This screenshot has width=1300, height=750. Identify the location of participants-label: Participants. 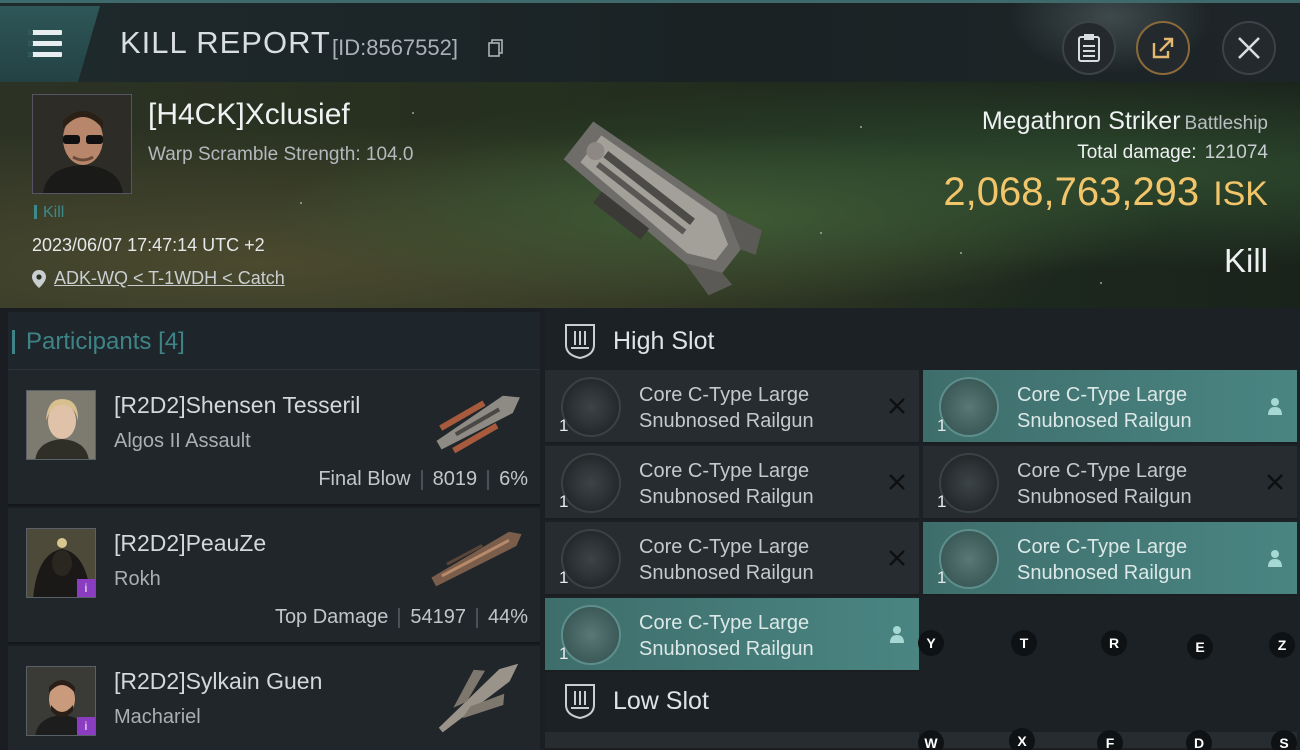
(89, 341).